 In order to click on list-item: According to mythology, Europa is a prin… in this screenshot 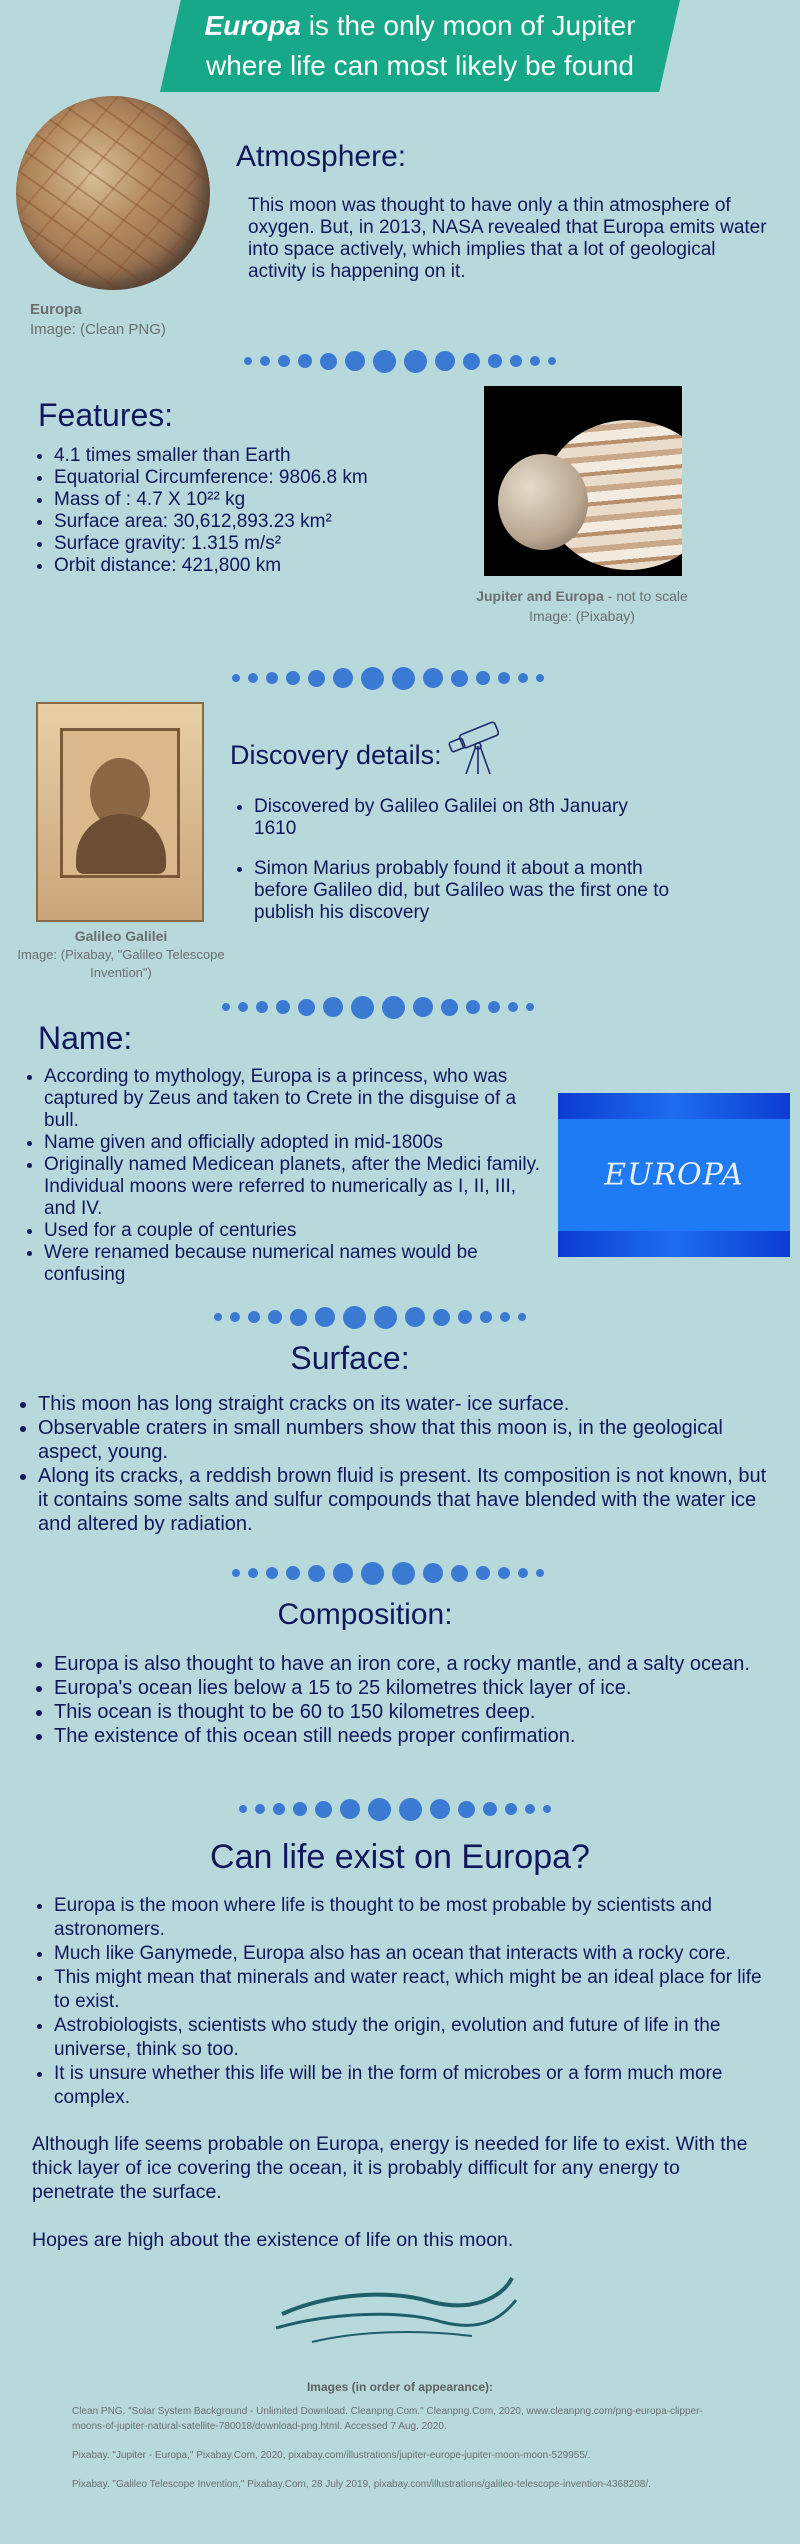, I will do `click(298, 1099)`.